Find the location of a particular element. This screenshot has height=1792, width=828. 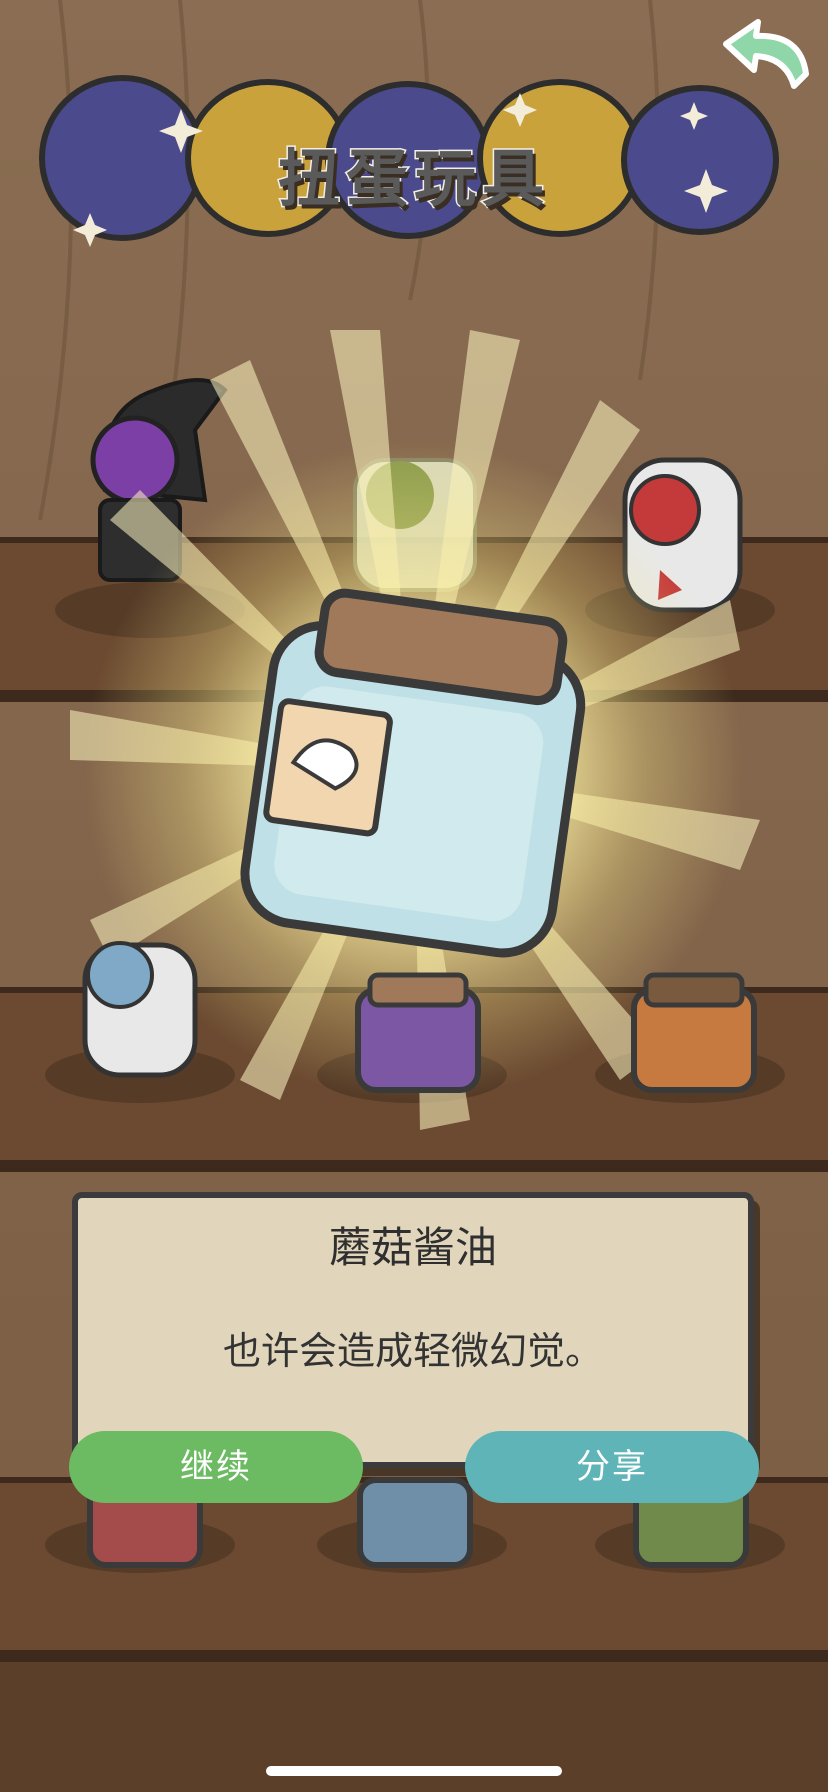

share-button: 分享 is located at coordinates (612, 1467).